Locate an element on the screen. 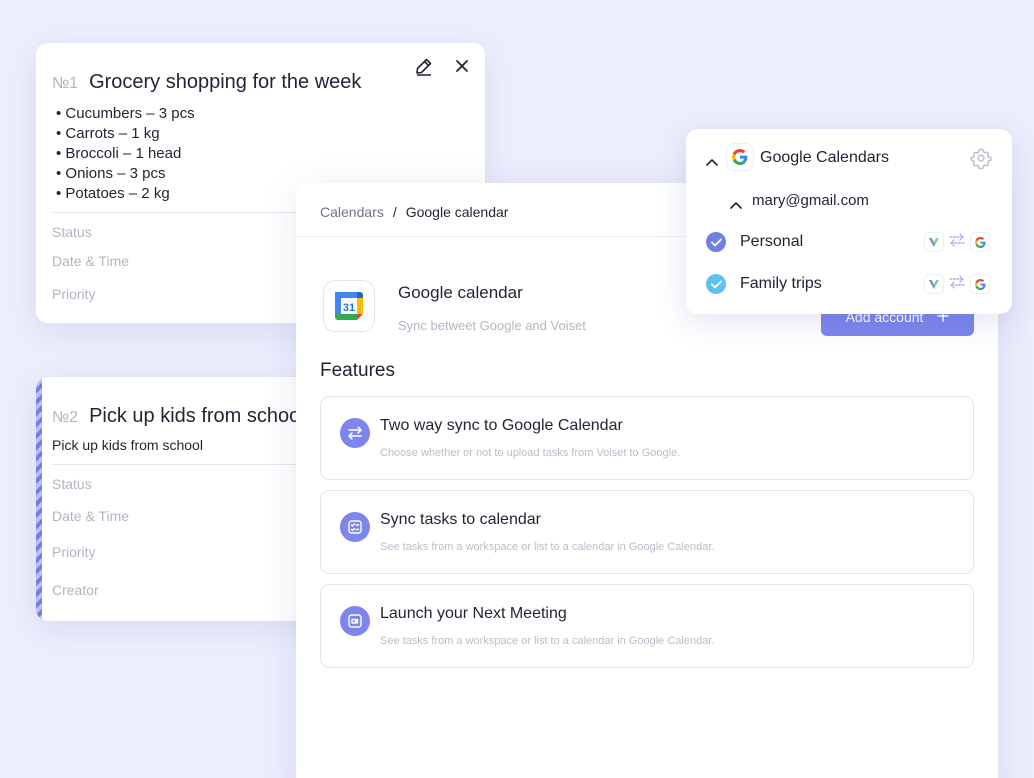 The width and height of the screenshot is (1034, 778). features-heading: Features is located at coordinates (357, 370).